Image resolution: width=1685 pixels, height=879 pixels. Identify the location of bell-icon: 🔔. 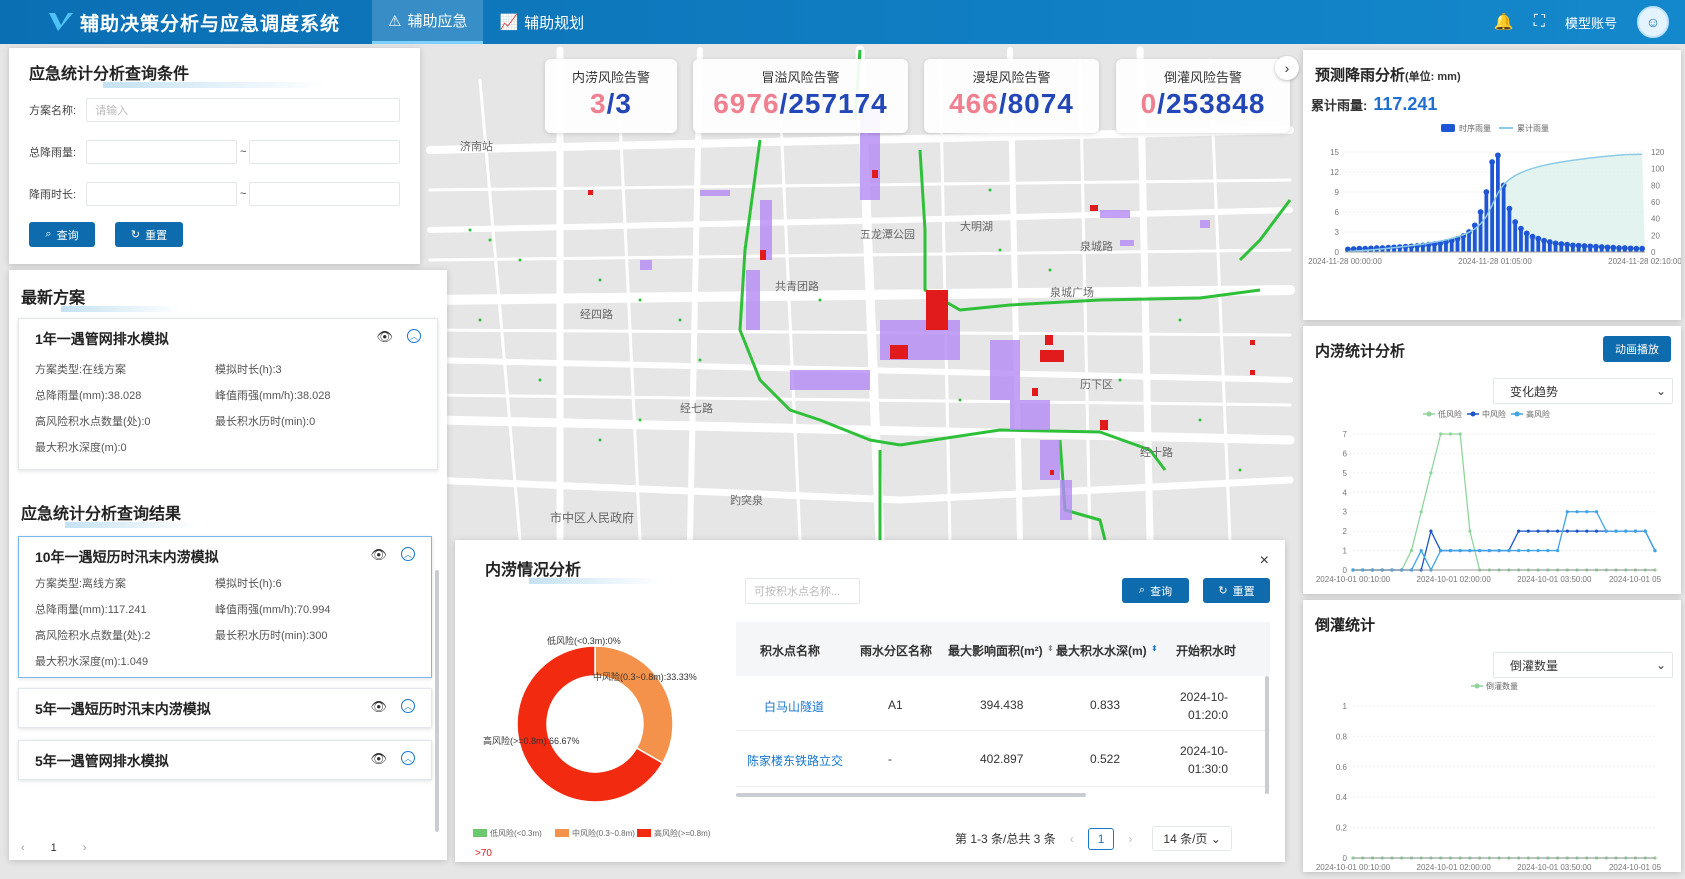
(1504, 22).